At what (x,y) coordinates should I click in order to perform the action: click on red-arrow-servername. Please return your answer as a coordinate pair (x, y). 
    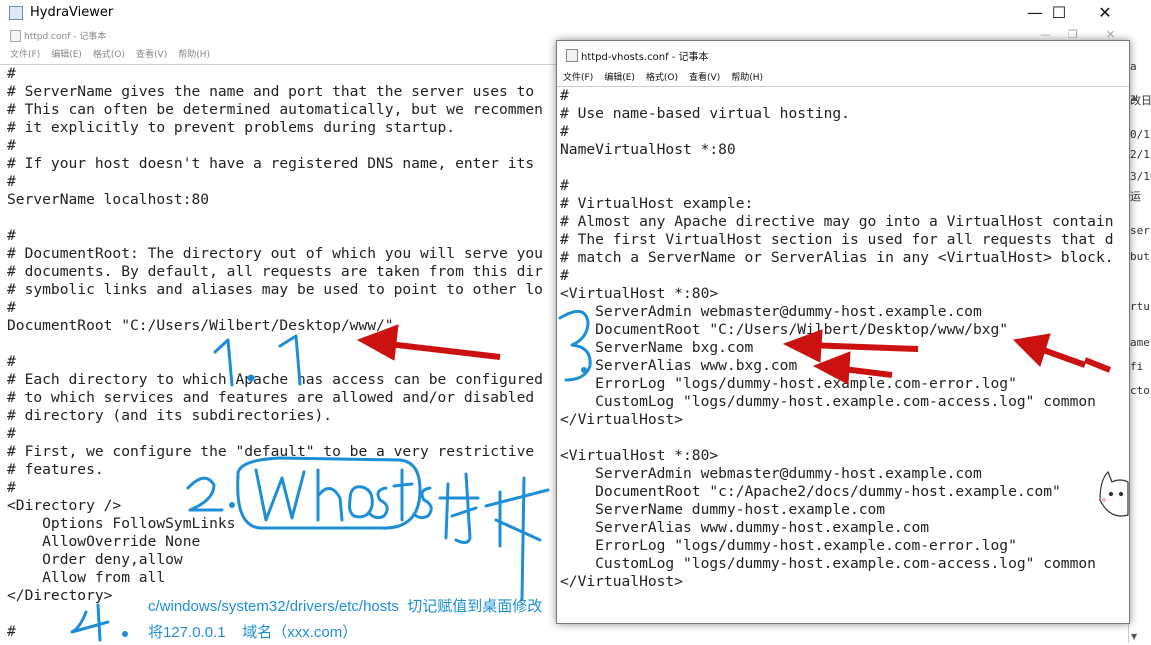
    Looking at the image, I should click on (850, 346).